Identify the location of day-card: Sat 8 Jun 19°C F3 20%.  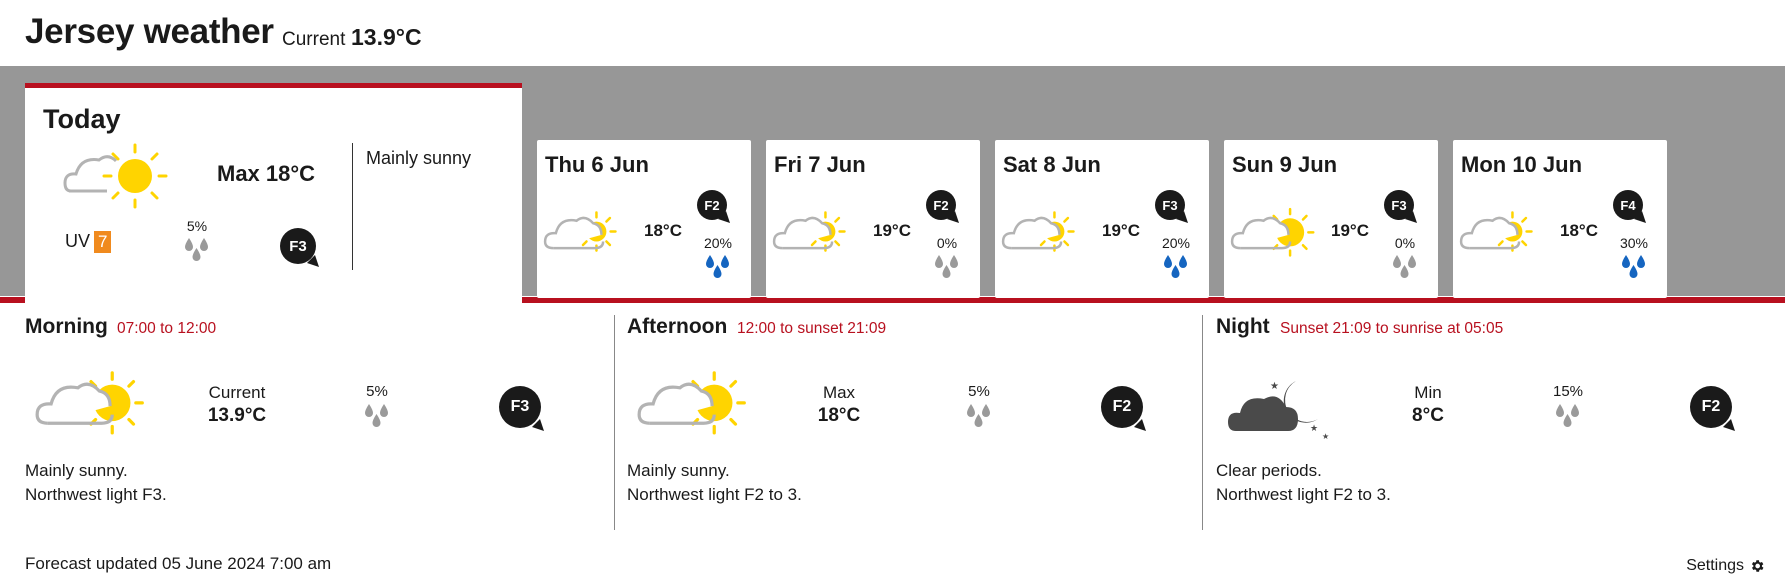
(1102, 219).